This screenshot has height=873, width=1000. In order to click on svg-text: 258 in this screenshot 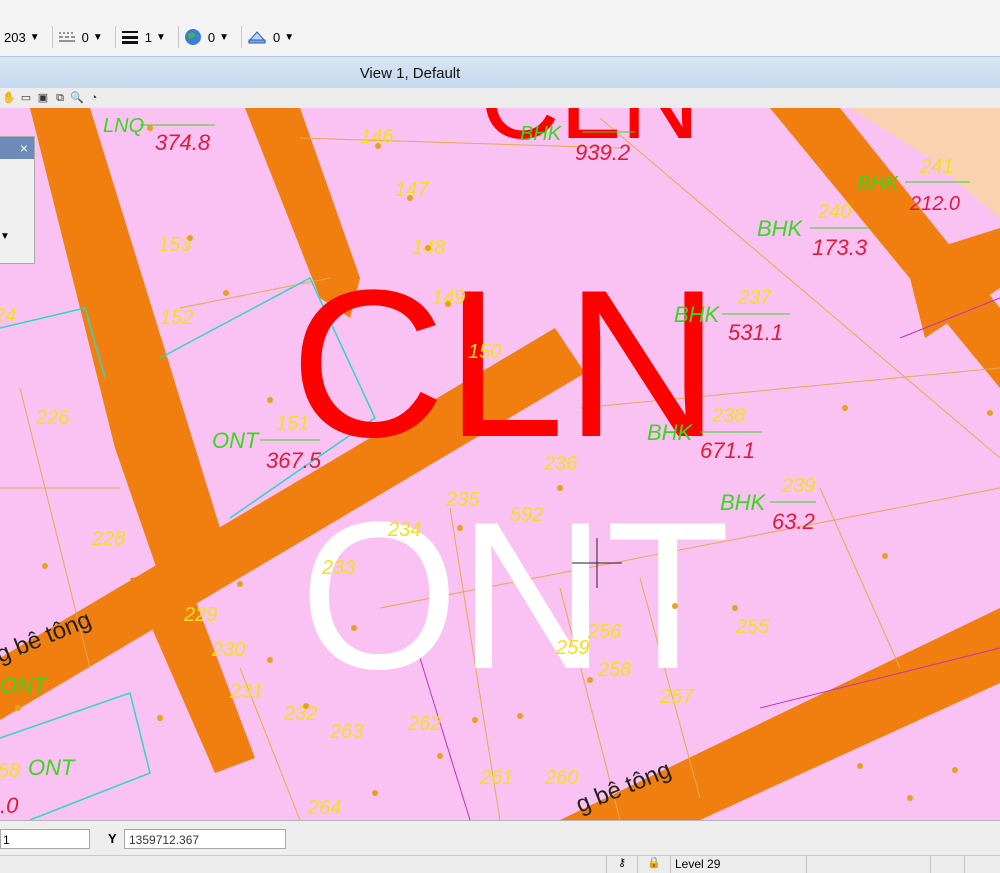, I will do `click(614, 670)`.